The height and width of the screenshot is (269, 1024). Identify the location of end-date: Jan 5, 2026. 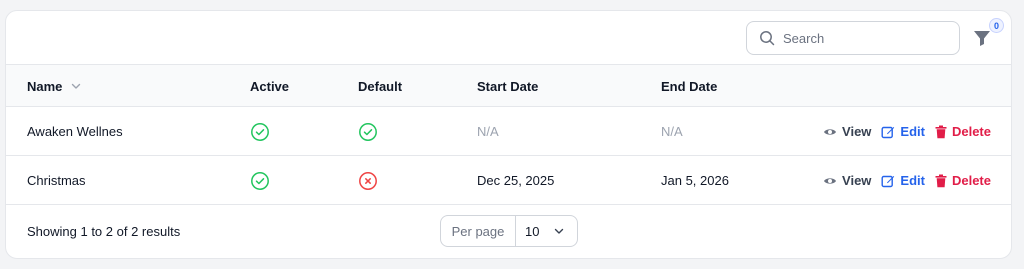
(695, 180).